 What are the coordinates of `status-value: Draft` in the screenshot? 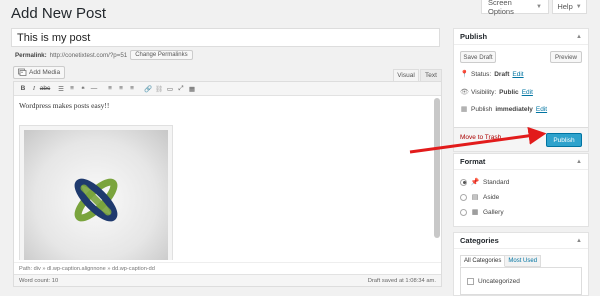 It's located at (502, 74).